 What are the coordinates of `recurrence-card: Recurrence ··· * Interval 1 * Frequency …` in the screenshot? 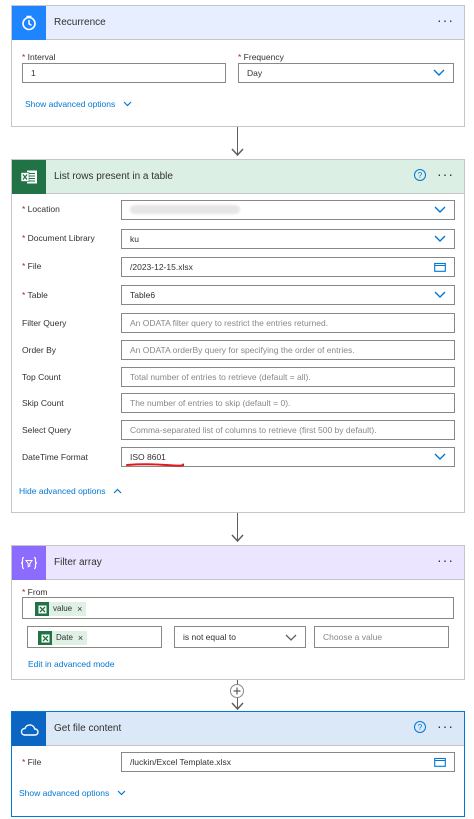 It's located at (238, 66).